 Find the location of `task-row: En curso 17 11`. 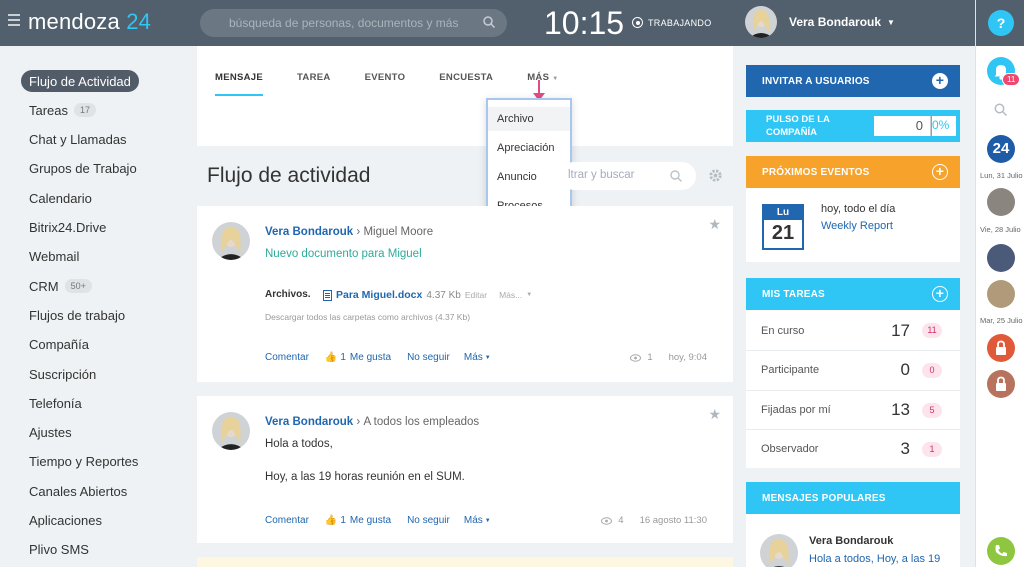

task-row: En curso 17 11 is located at coordinates (853, 330).